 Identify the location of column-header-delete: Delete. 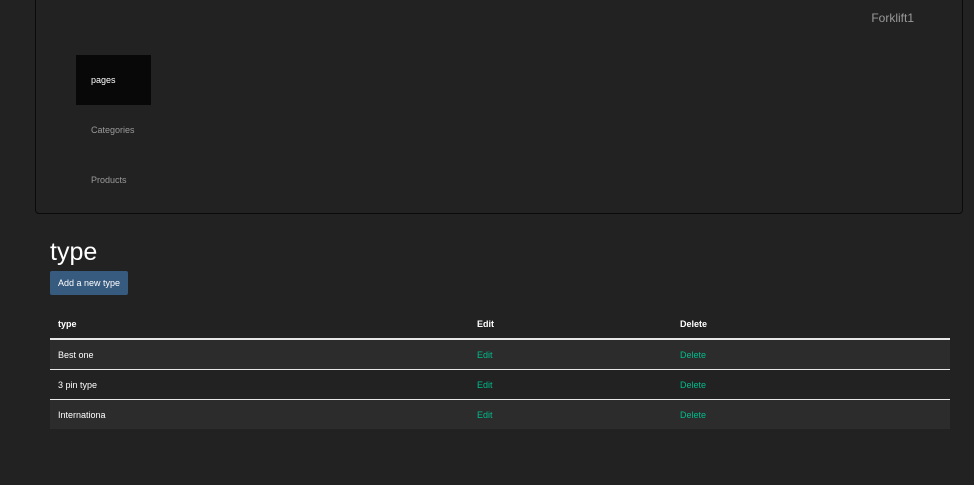
(811, 324).